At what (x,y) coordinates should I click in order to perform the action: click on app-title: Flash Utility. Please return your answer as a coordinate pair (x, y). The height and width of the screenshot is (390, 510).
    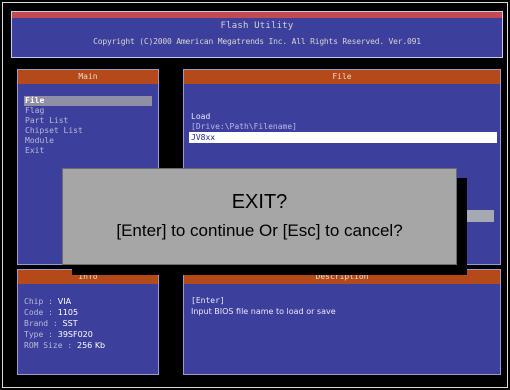
    Looking at the image, I should click on (257, 26).